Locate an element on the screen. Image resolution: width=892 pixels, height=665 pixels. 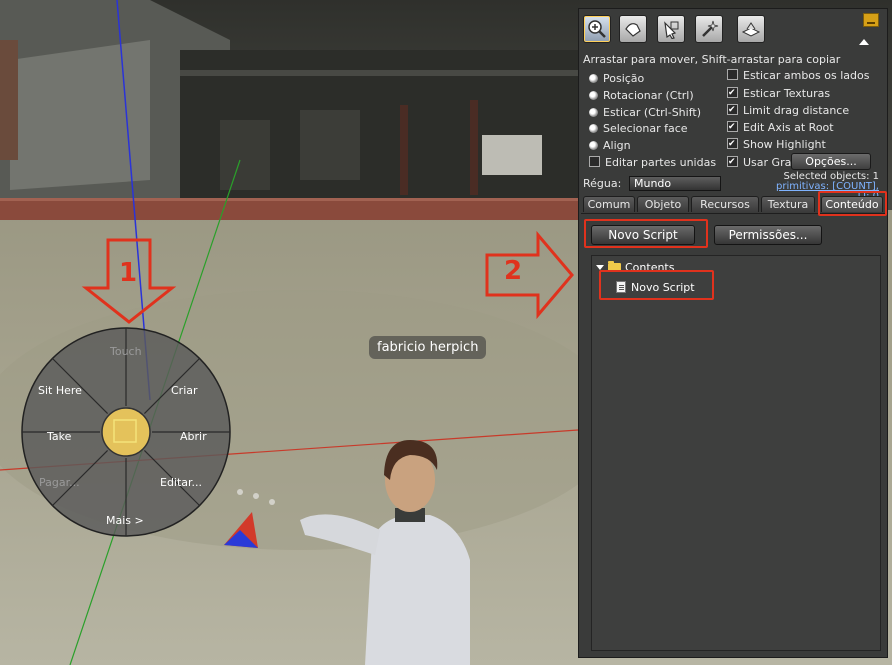
annotation-step-1-label: 1 is located at coordinates (128, 273).